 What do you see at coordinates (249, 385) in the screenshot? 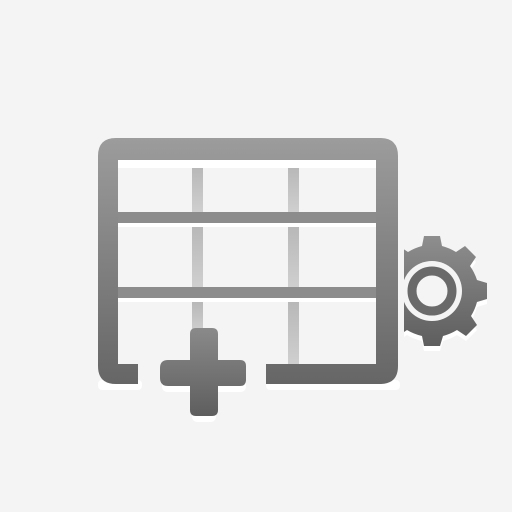
I see `table-frame-highlight` at bounding box center [249, 385].